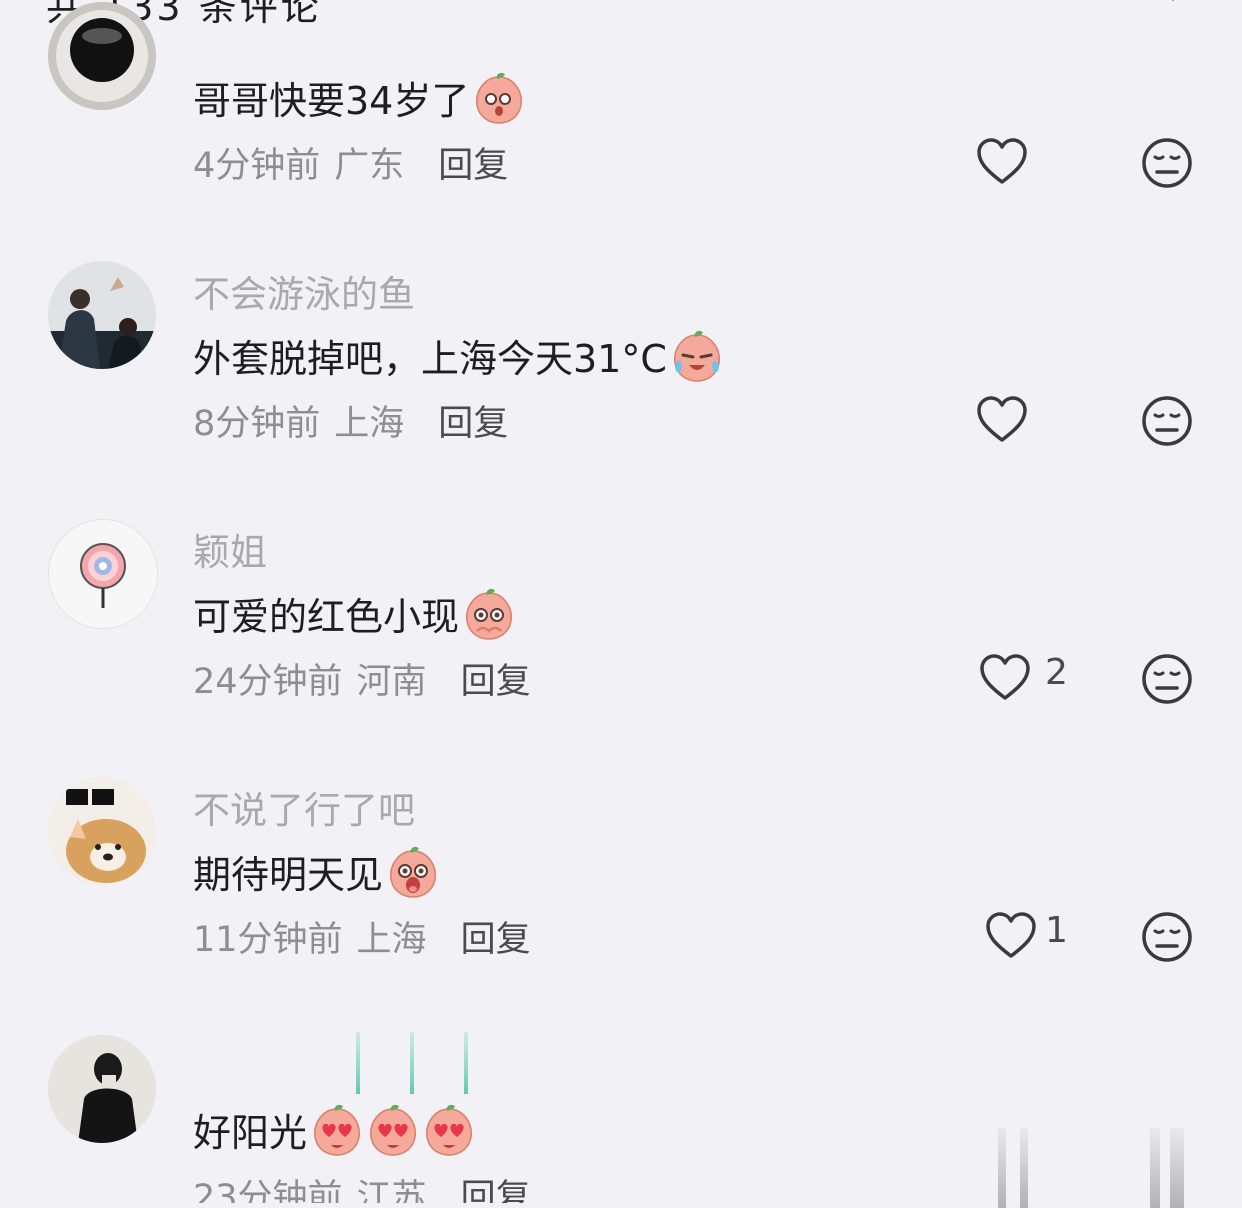  Describe the element at coordinates (489, 614) in the screenshot. I see `peach-shy-emoji` at that location.